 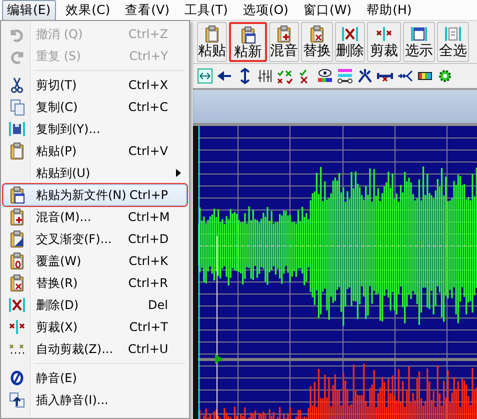 I want to click on gear-icon, so click(x=445, y=76).